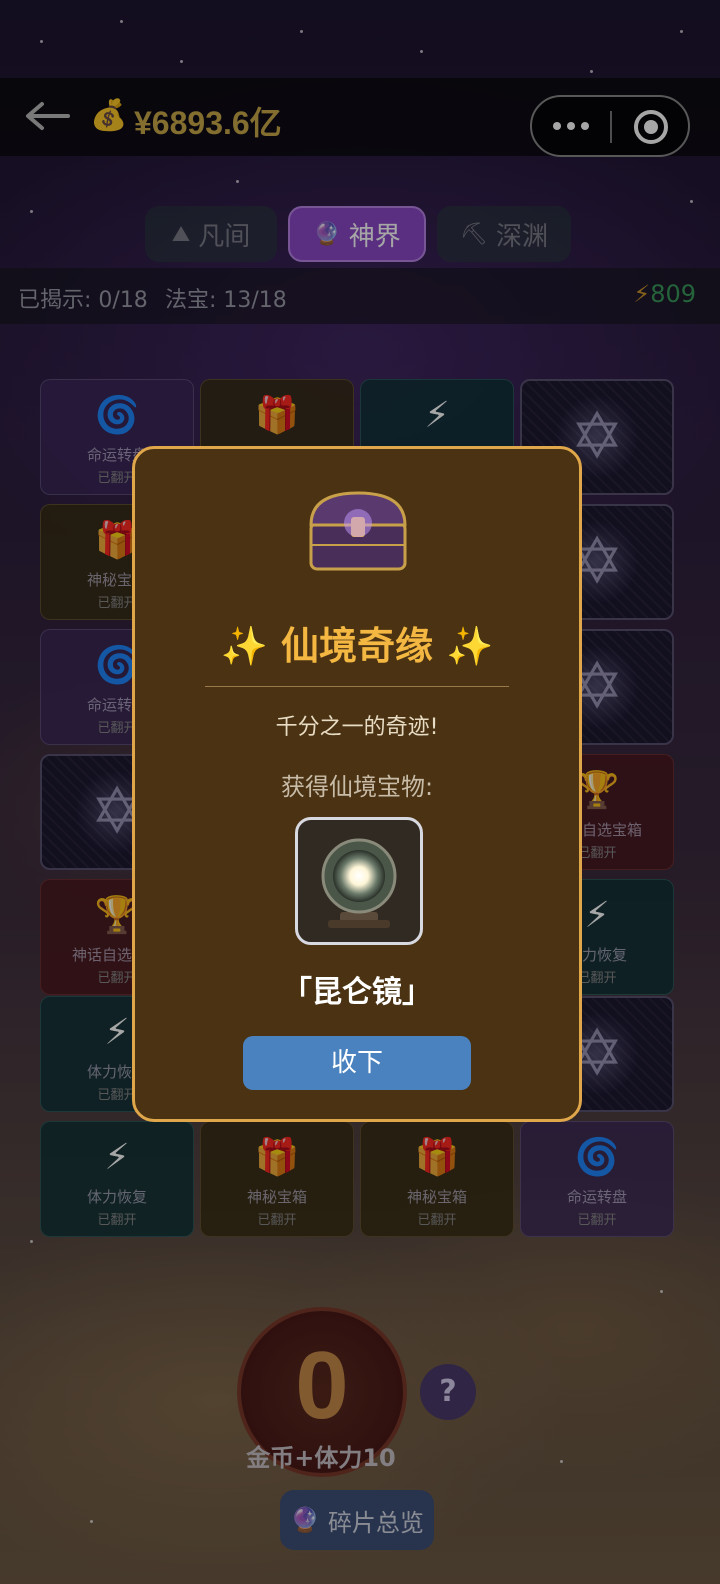 Image resolution: width=720 pixels, height=1584 pixels. What do you see at coordinates (357, 1063) in the screenshot?
I see `accept-button: 收下` at bounding box center [357, 1063].